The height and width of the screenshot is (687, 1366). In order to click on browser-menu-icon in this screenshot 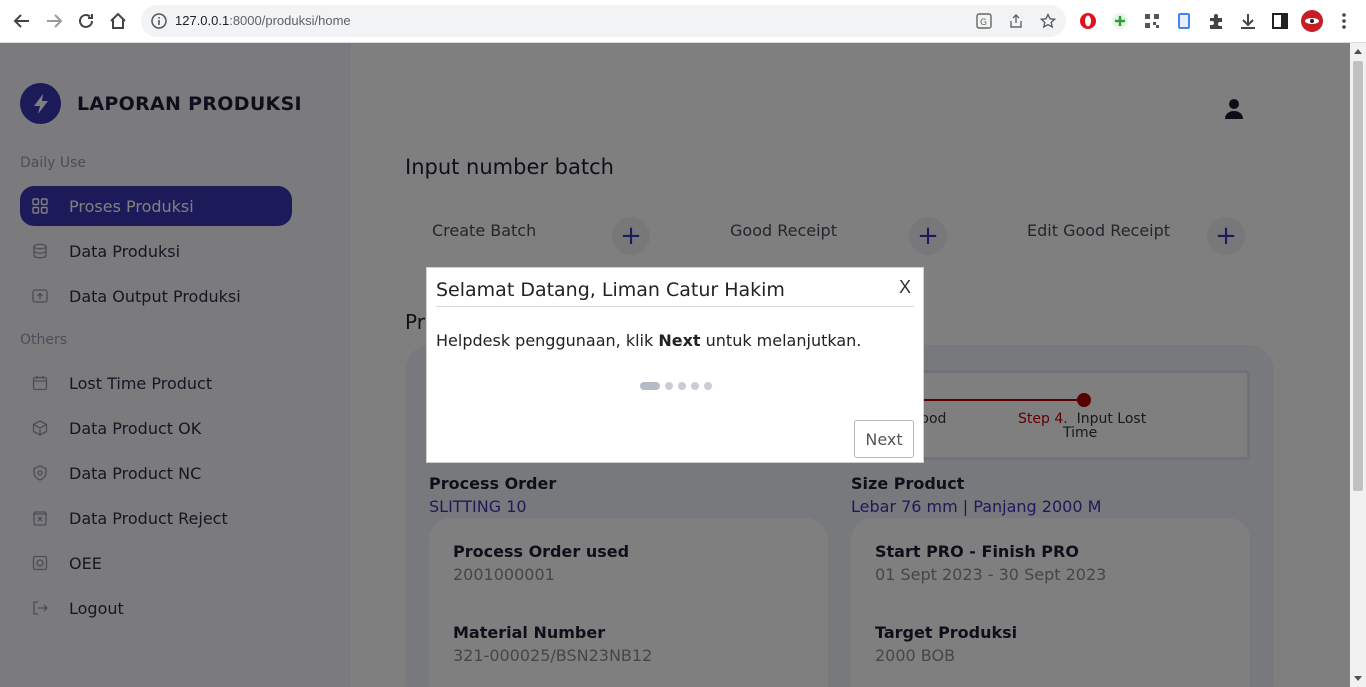, I will do `click(1344, 21)`.